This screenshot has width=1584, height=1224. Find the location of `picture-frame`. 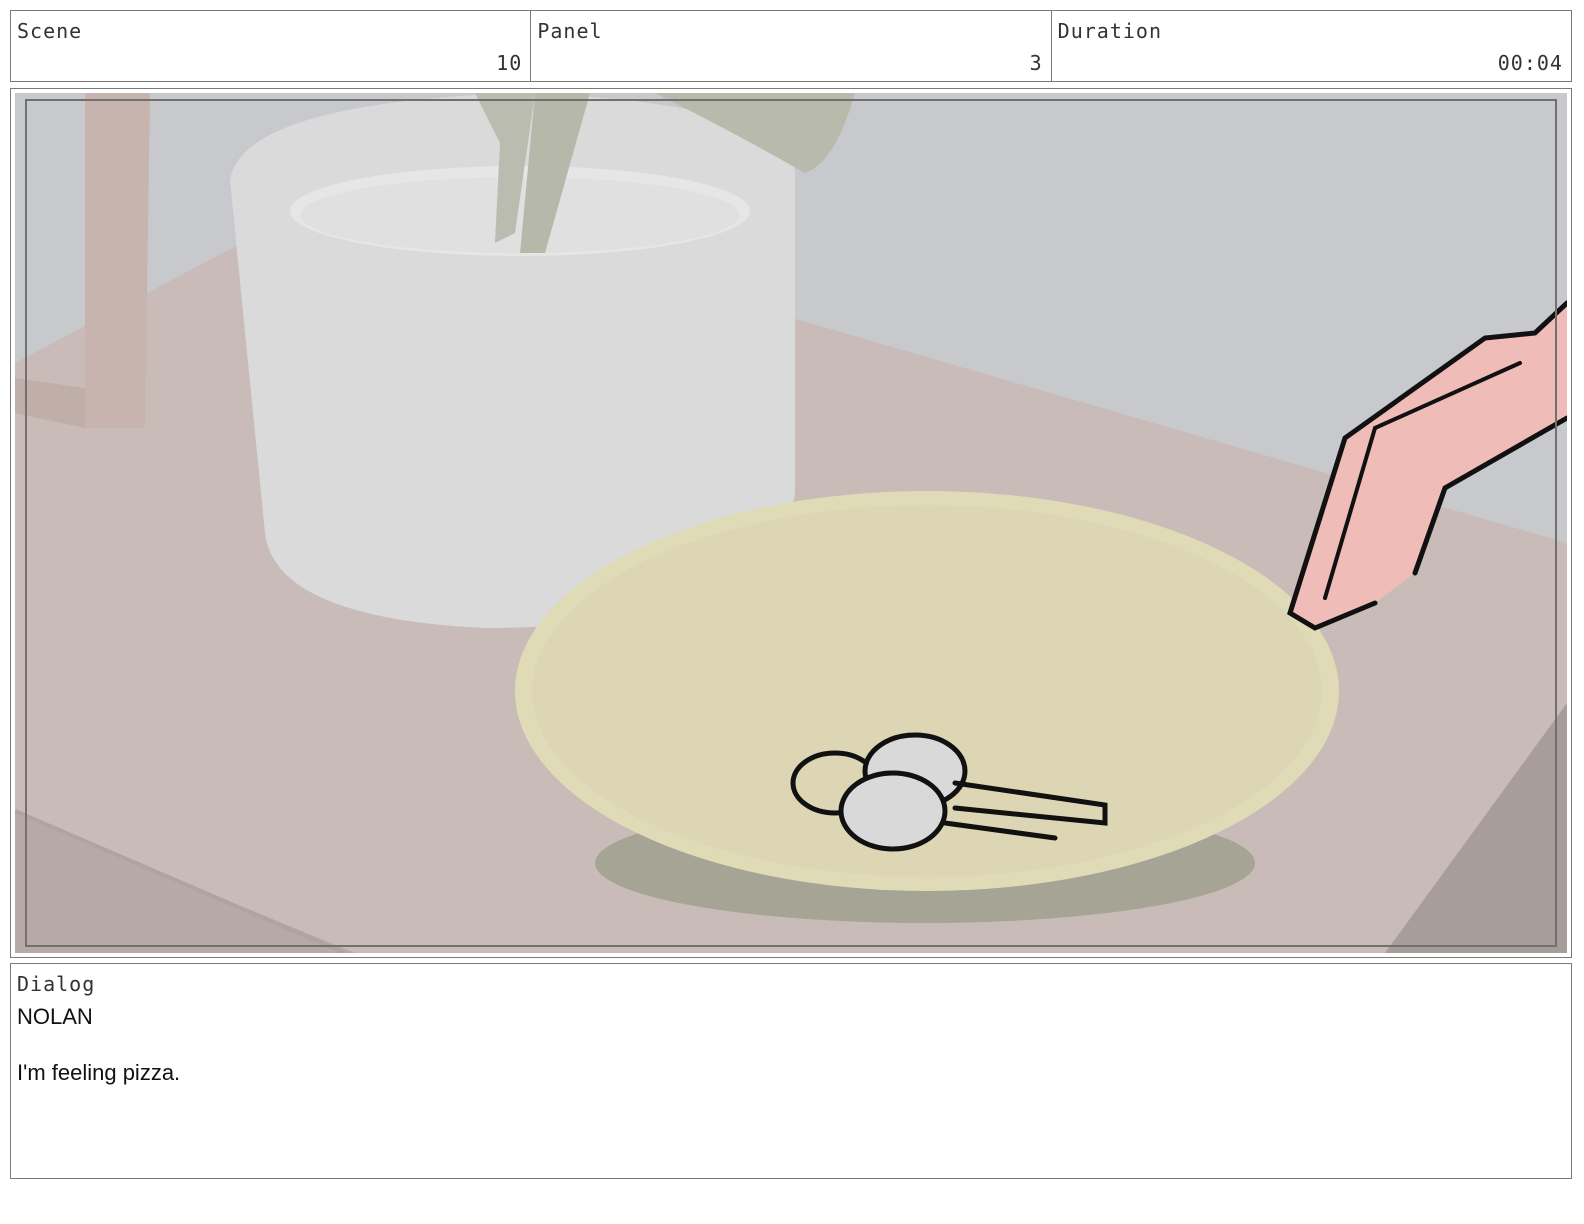

picture-frame is located at coordinates (117, 260).